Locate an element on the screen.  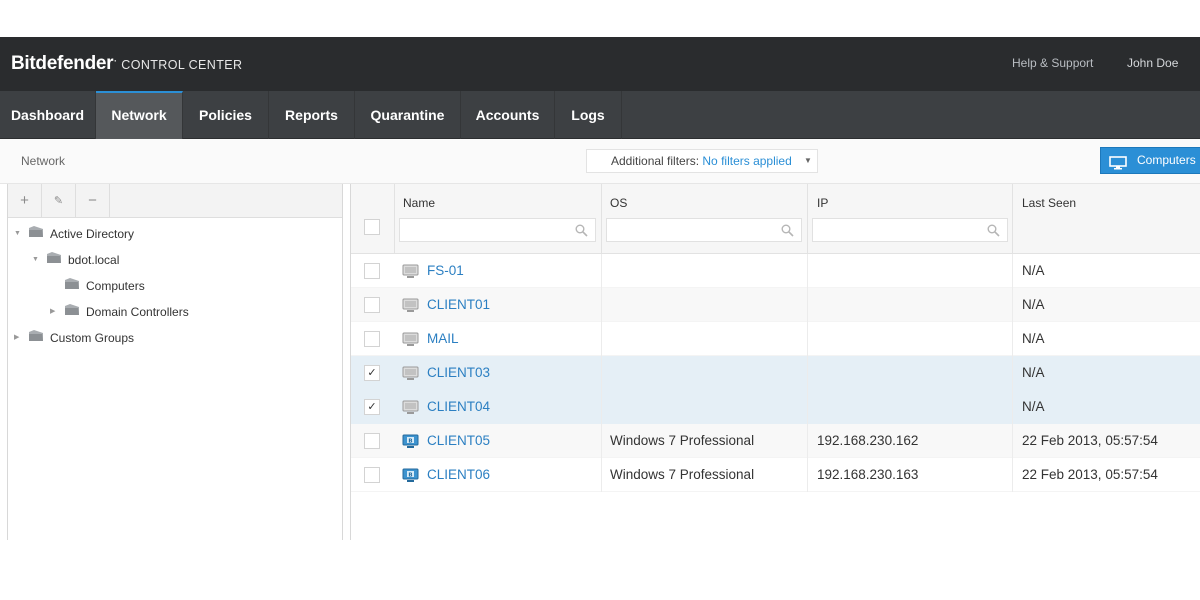
tree-item-active-directory: ▼ Active Directory is located at coordinates (74, 233).